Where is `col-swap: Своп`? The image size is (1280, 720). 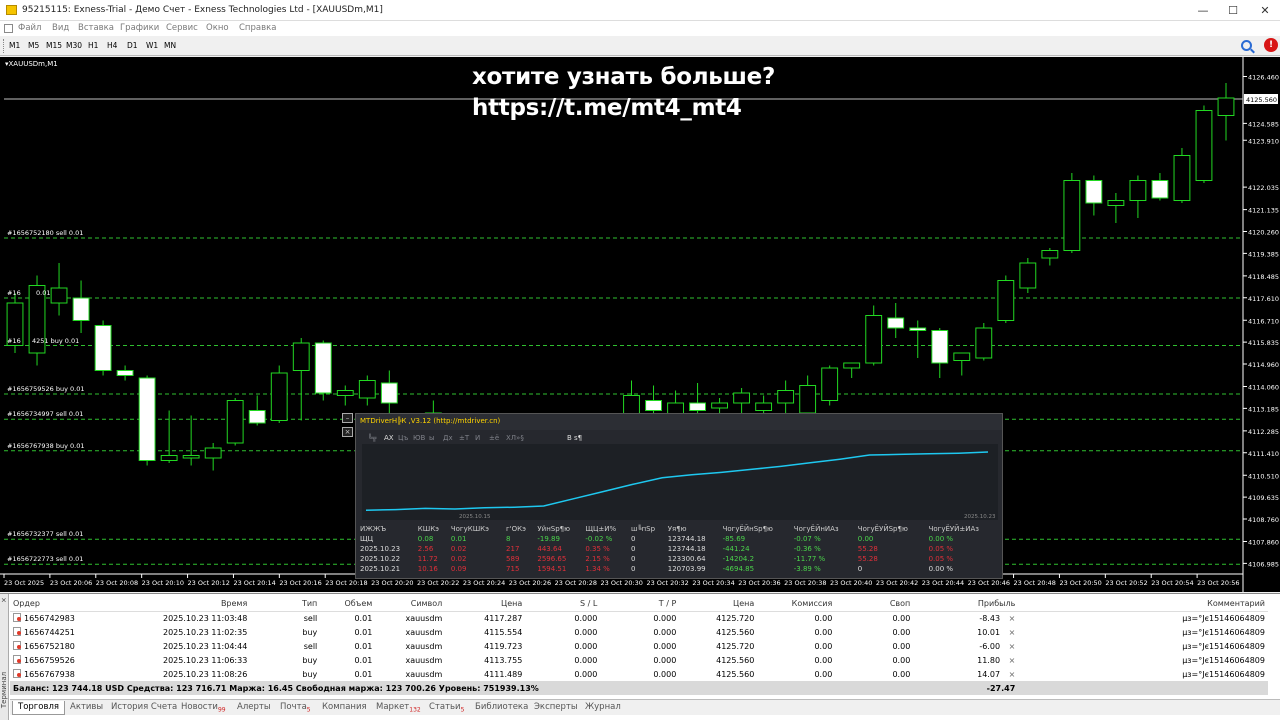
col-swap: Своп is located at coordinates (874, 604).